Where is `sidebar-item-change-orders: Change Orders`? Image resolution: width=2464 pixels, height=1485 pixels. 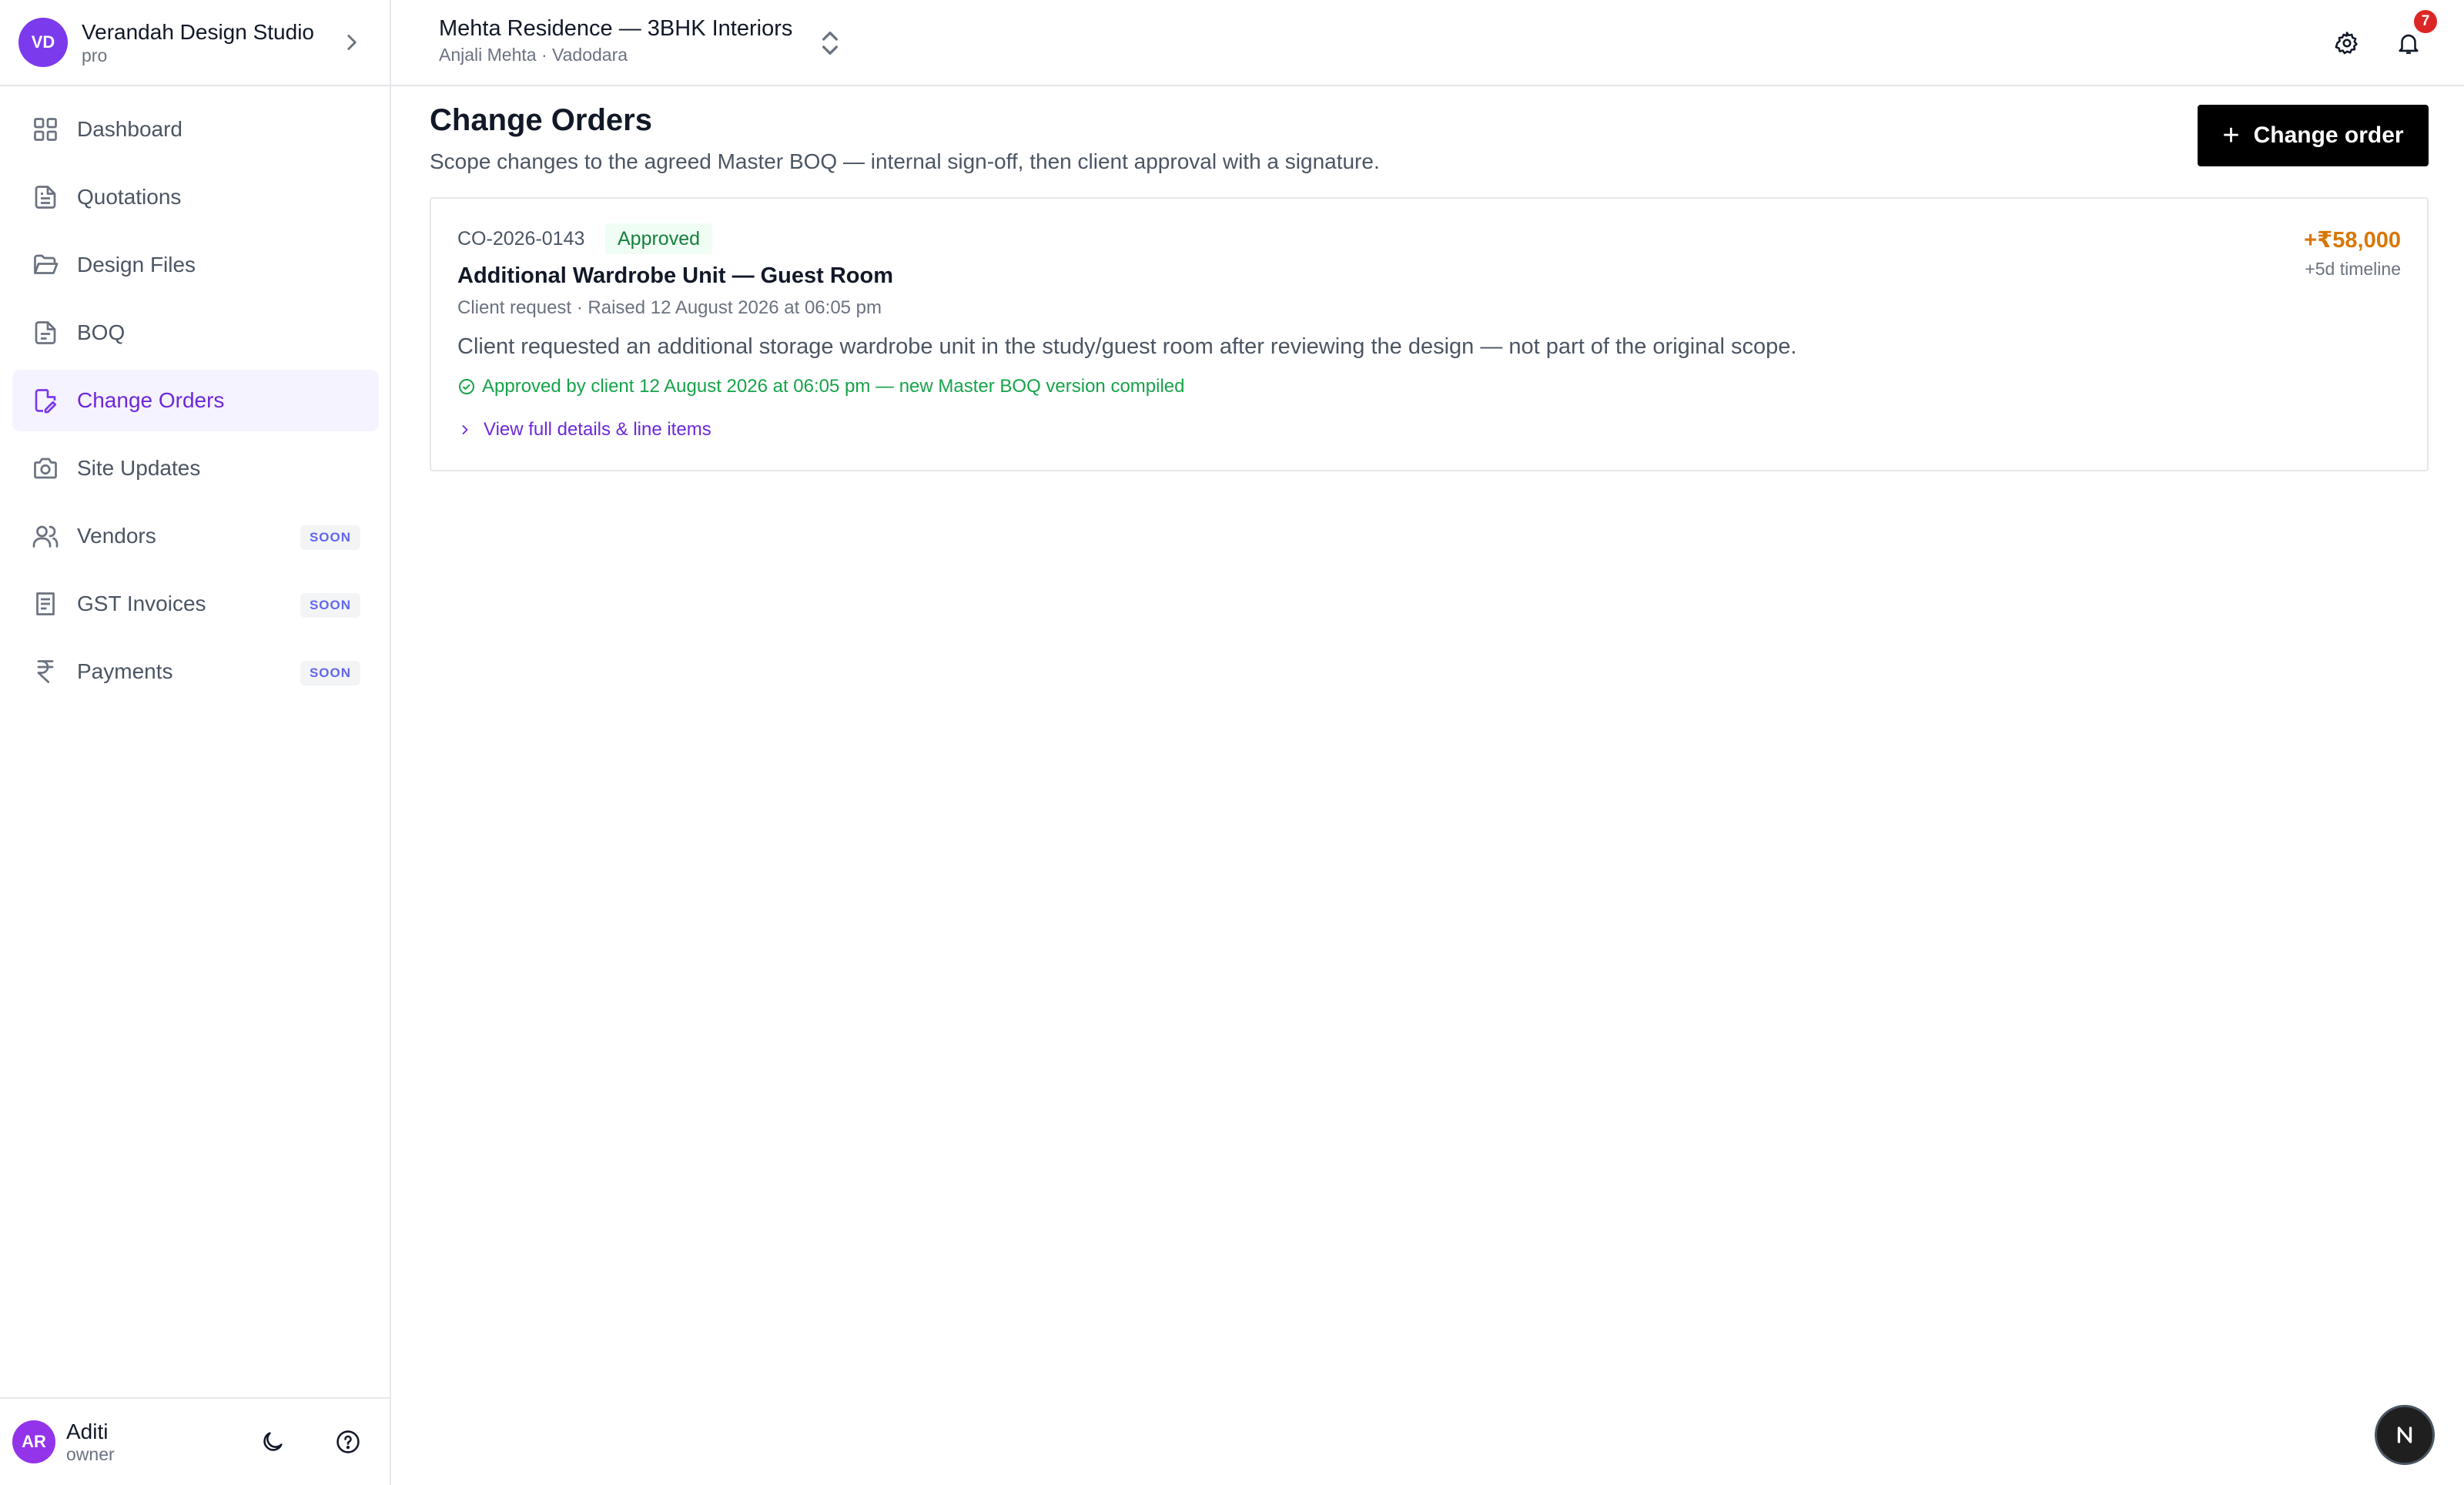 sidebar-item-change-orders: Change Orders is located at coordinates (195, 401).